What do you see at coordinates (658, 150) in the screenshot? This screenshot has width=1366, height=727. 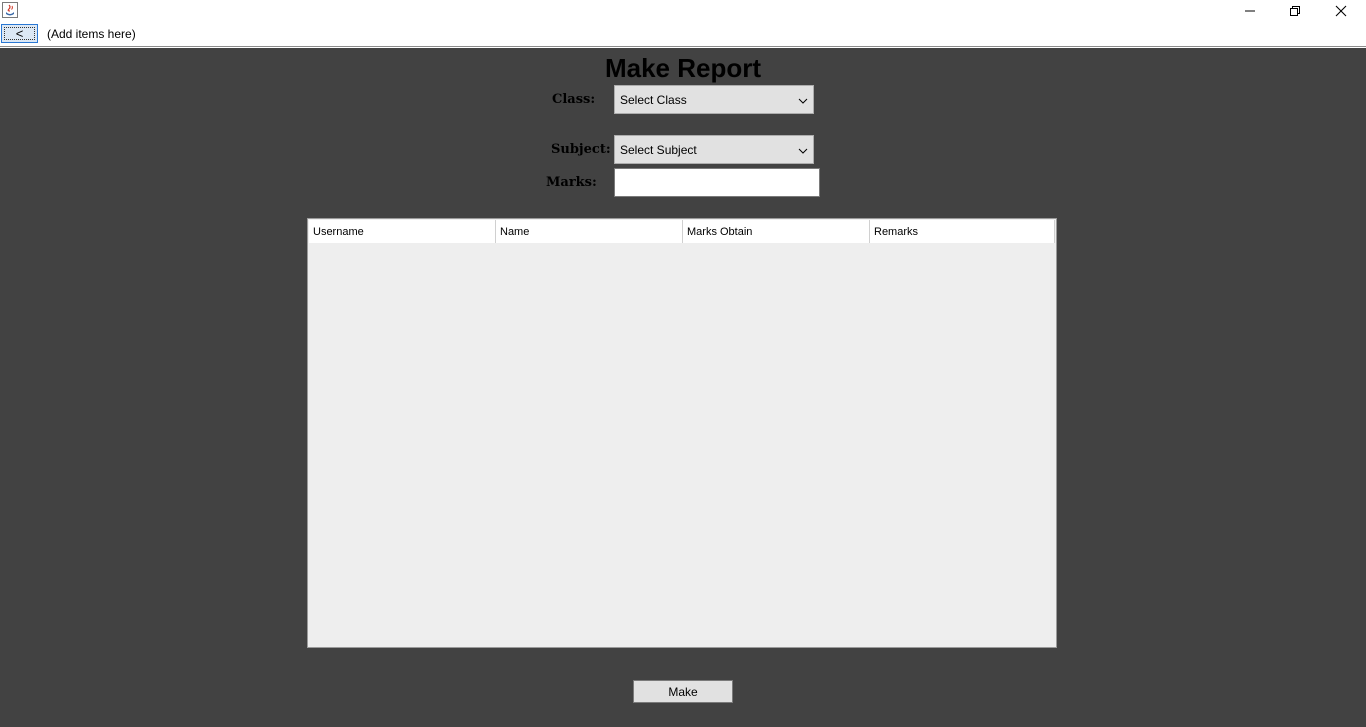 I see `subject-select-value: Select Subject` at bounding box center [658, 150].